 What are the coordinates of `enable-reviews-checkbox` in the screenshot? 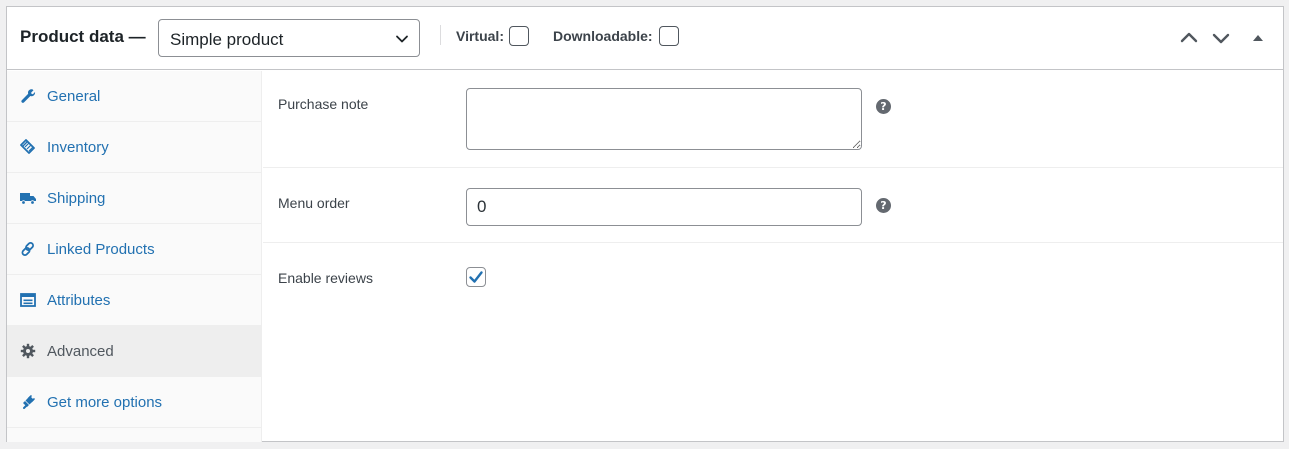 It's located at (476, 277).